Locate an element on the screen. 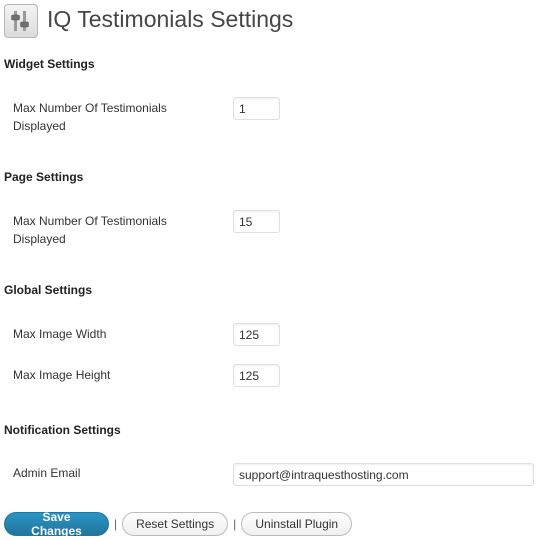 The width and height of the screenshot is (538, 540). page-max-testimonials-label: Max Number Of Testimonials Displayed is located at coordinates (90, 230).